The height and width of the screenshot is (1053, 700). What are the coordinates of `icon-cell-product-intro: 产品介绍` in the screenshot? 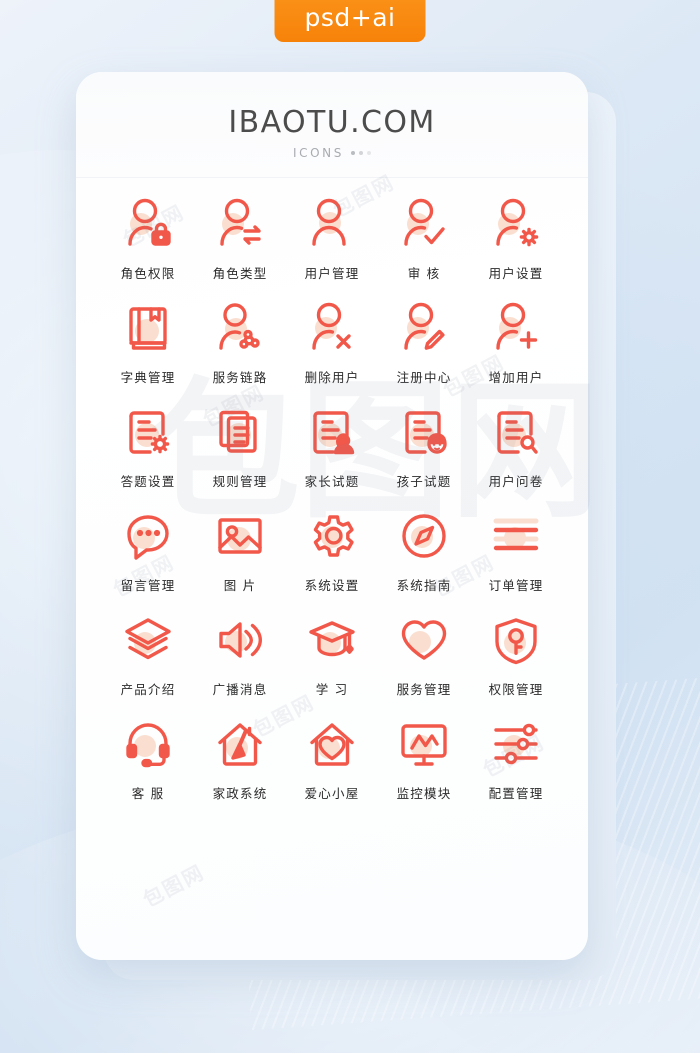 It's located at (148, 654).